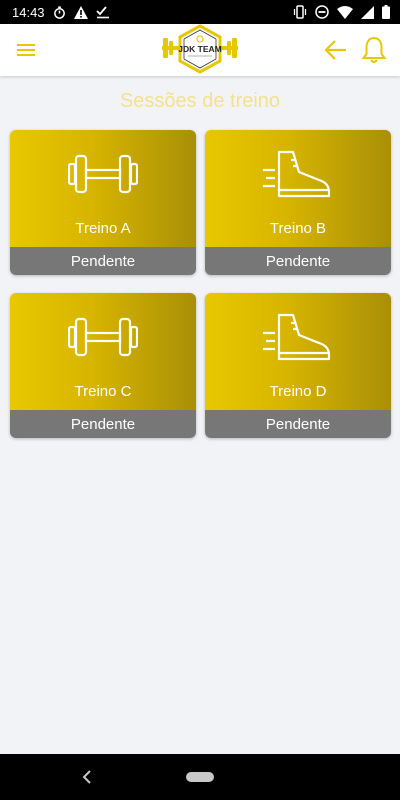 This screenshot has height=800, width=400. I want to click on jdk-team-logo-icon: JDK TEAM, so click(200, 49).